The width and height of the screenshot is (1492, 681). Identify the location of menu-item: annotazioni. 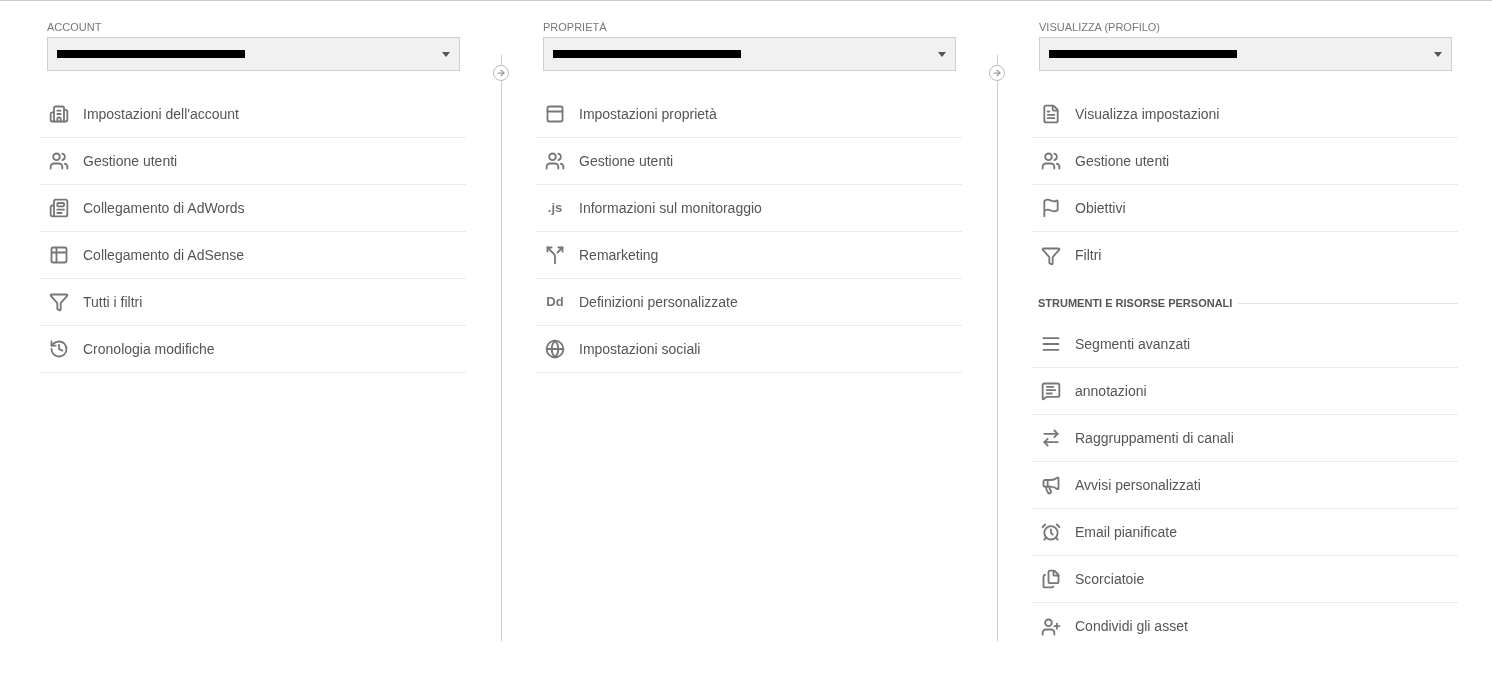
(1245, 391).